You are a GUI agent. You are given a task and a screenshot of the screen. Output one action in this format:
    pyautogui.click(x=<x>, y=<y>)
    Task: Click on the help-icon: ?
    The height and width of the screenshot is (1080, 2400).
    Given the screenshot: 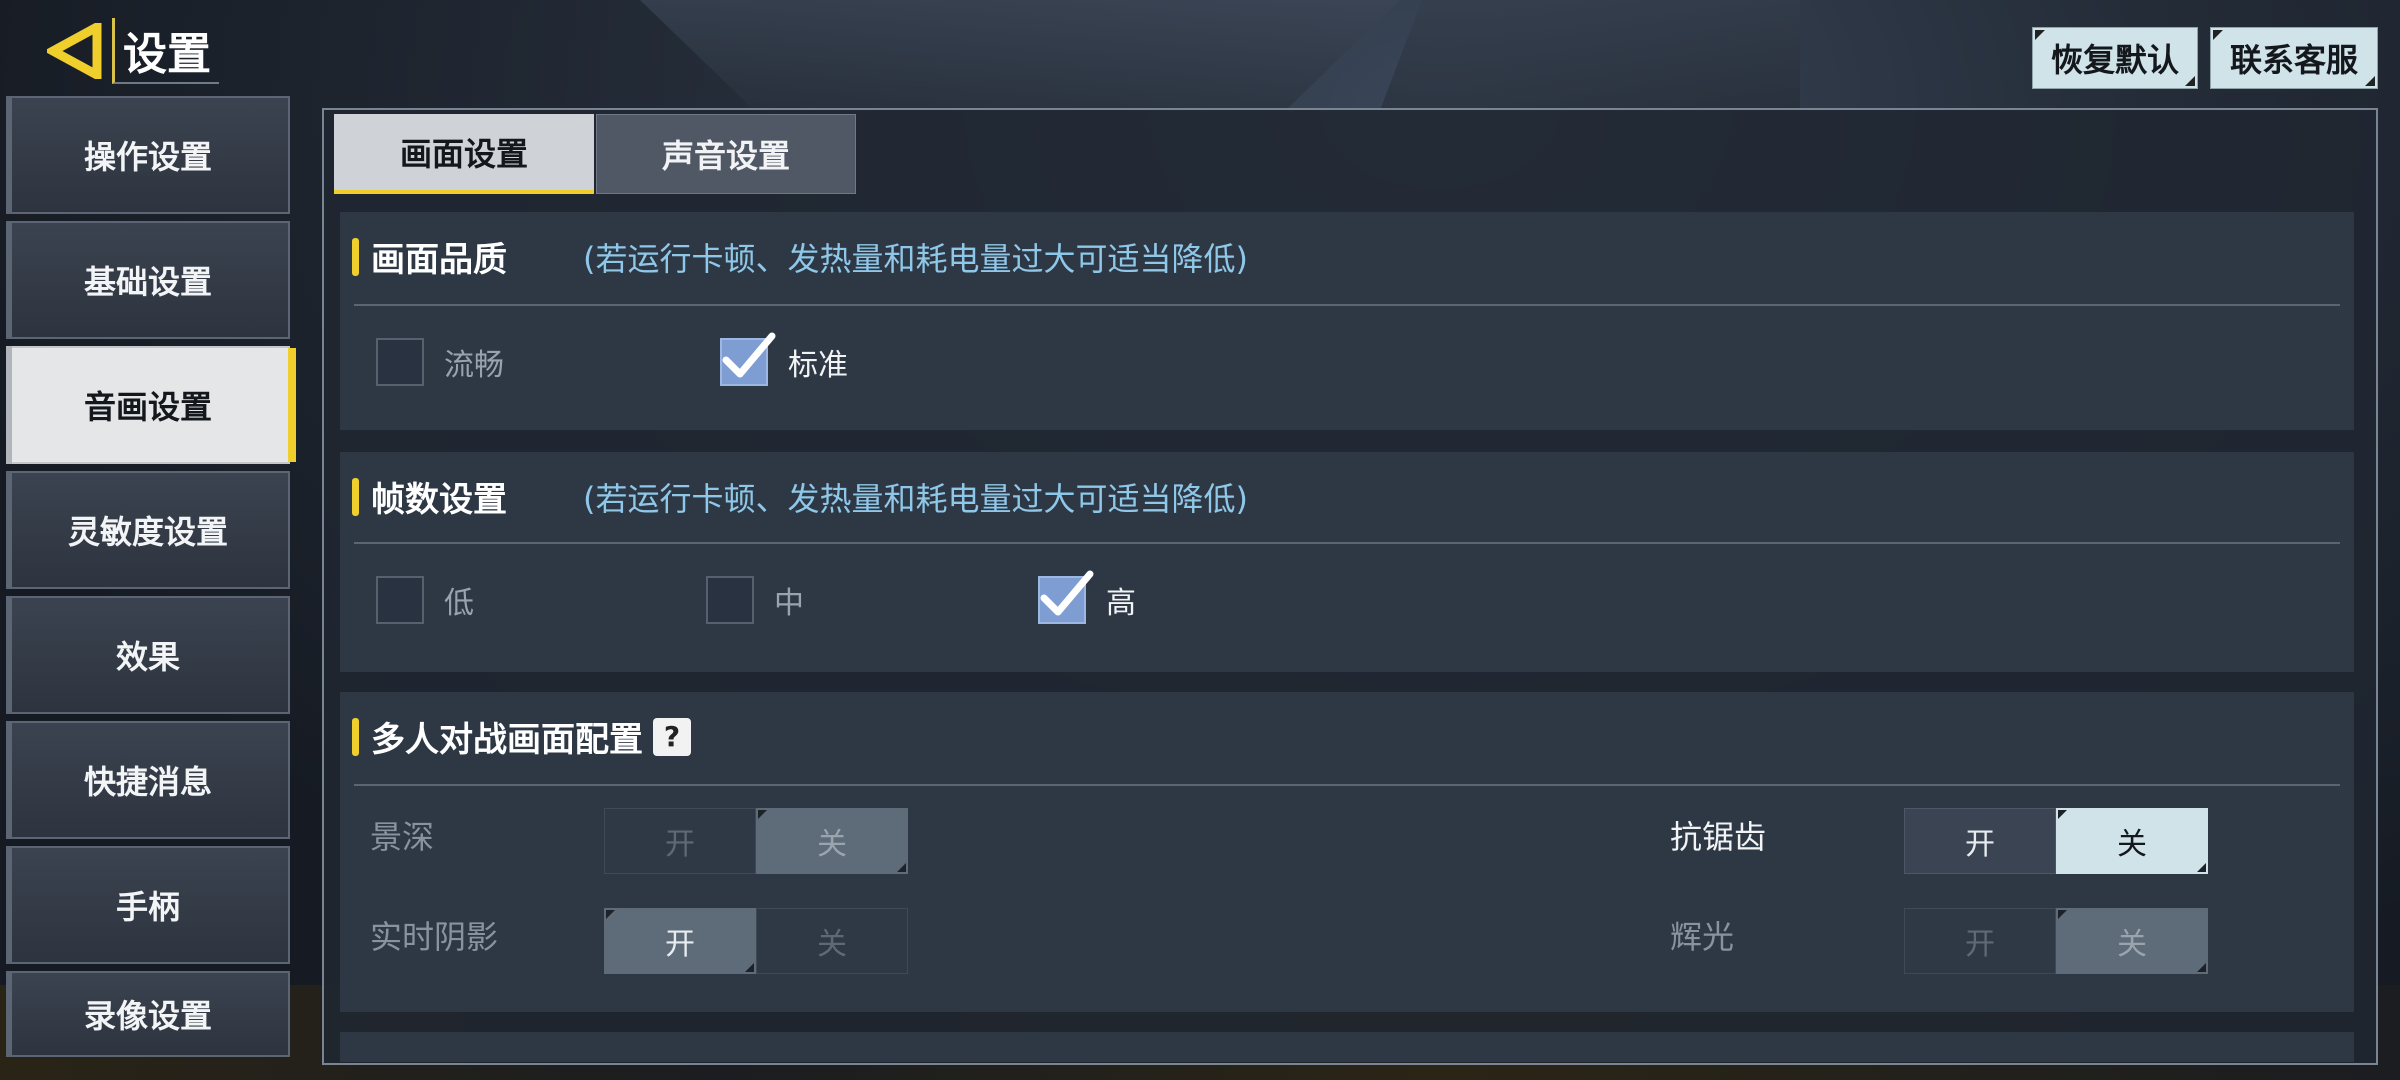 What is the action you would take?
    pyautogui.click(x=672, y=736)
    